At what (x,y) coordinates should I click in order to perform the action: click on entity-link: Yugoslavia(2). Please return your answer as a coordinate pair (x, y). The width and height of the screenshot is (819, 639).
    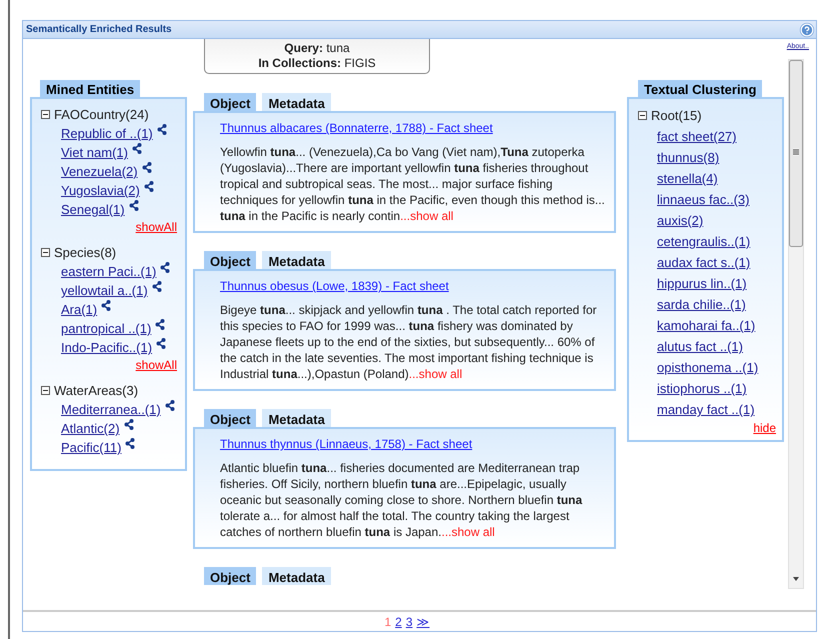
    Looking at the image, I should click on (100, 190).